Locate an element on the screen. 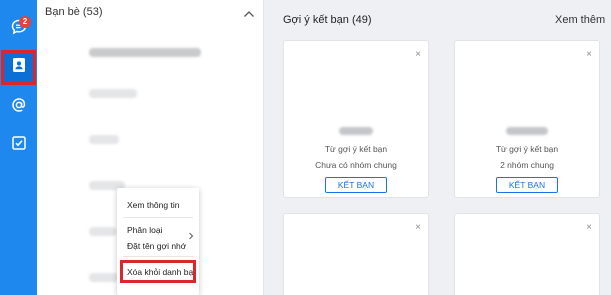 This screenshot has width=611, height=295. highlight-box is located at coordinates (158, 271).